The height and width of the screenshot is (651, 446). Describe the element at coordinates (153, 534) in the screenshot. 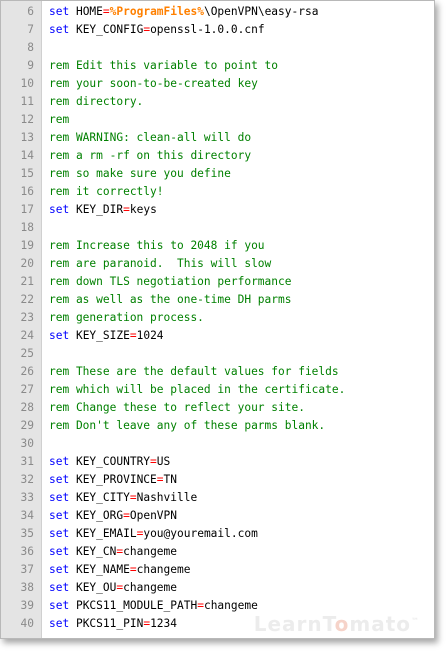

I see `code-text: set KEY_EMAIL=you@youremail.com` at that location.